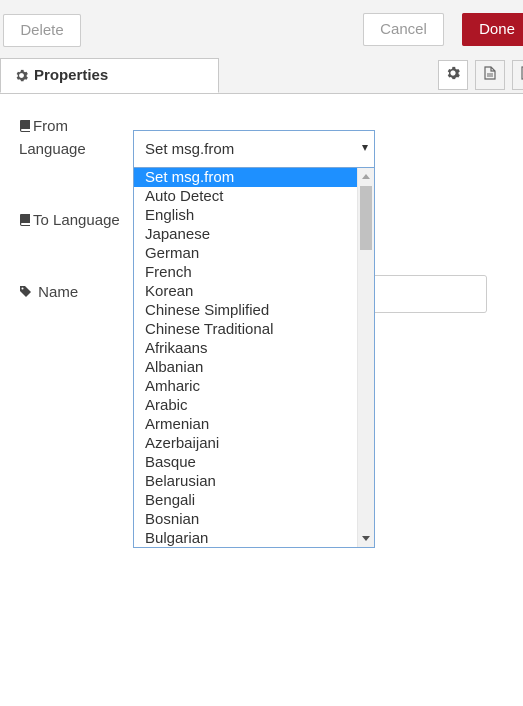 Image resolution: width=523 pixels, height=706 pixels. What do you see at coordinates (365, 148) in the screenshot?
I see `caret-down-icon` at bounding box center [365, 148].